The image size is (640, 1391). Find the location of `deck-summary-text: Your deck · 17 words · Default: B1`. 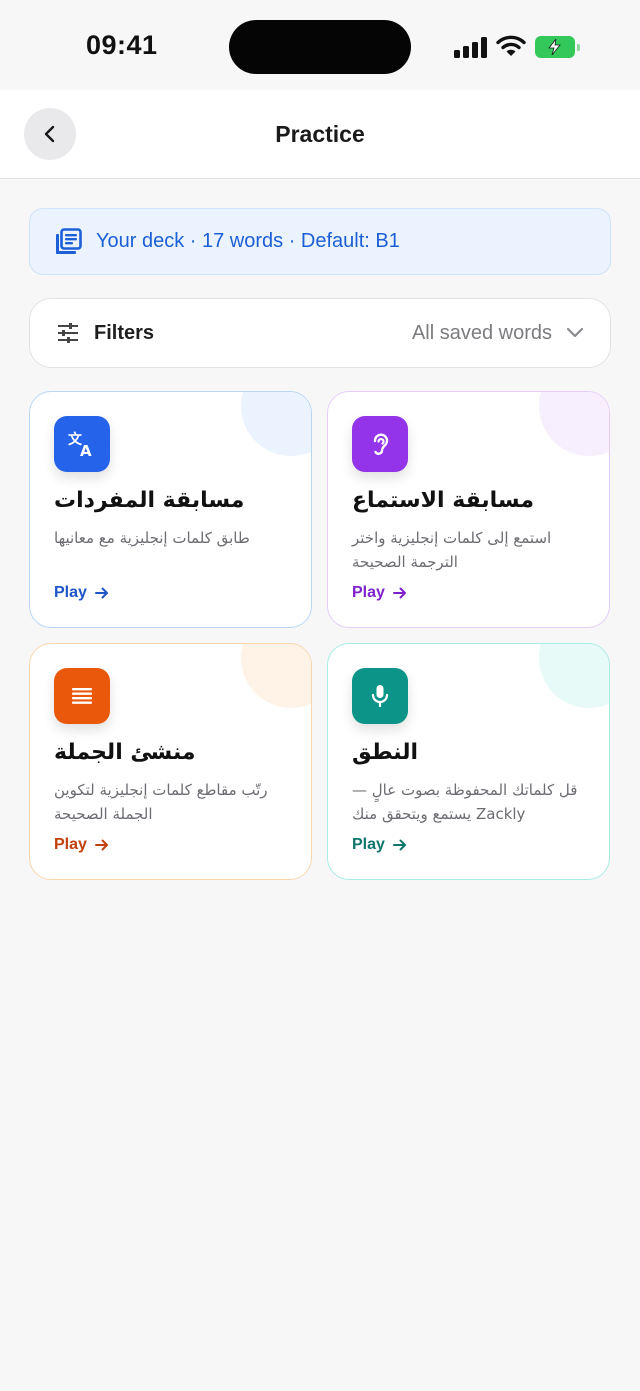

deck-summary-text: Your deck · 17 words · Default: B1 is located at coordinates (248, 241).